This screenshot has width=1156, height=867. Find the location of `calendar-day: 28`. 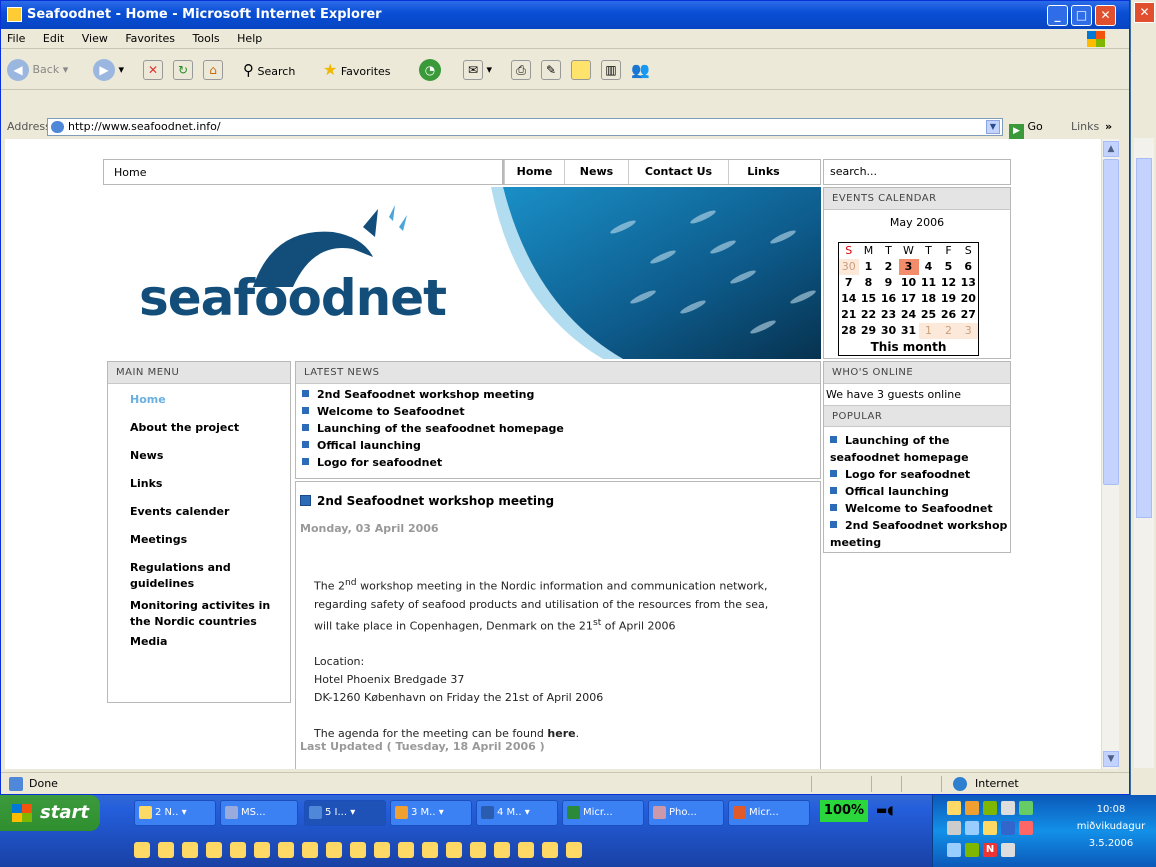

calendar-day: 28 is located at coordinates (849, 331).